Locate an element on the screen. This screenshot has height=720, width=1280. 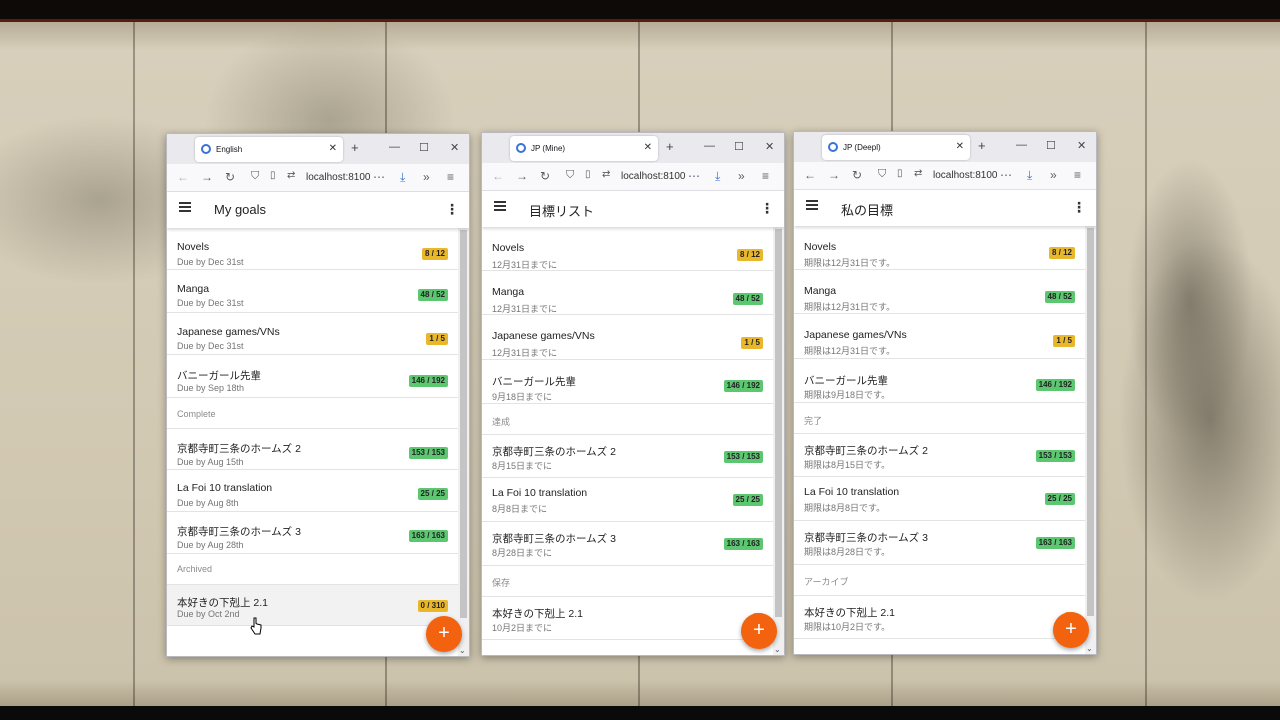
goal-item: バニーガール先輩 期限は9月18日です。 146 / 192 is located at coordinates (939, 381).